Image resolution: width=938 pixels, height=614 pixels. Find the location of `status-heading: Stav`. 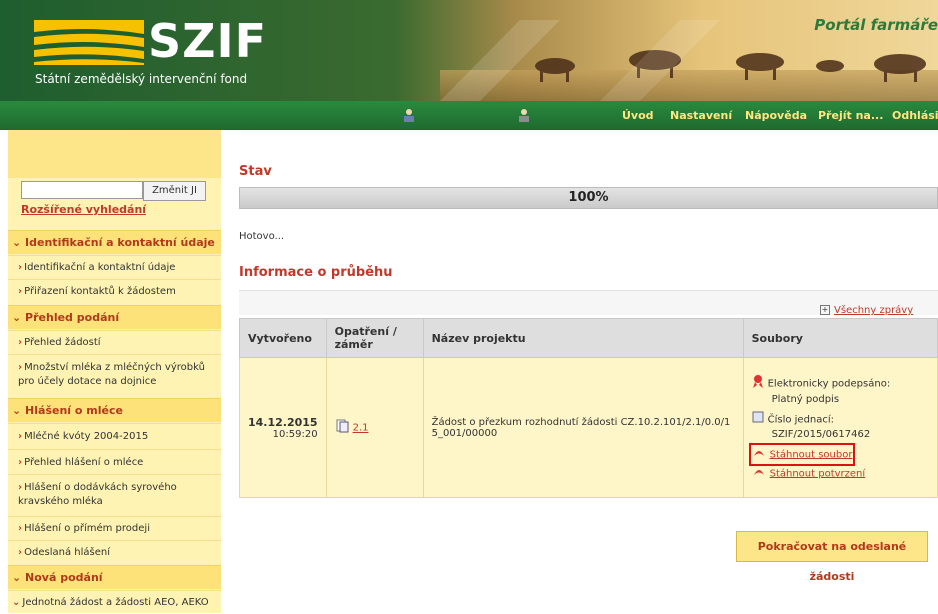

status-heading: Stav is located at coordinates (255, 171).